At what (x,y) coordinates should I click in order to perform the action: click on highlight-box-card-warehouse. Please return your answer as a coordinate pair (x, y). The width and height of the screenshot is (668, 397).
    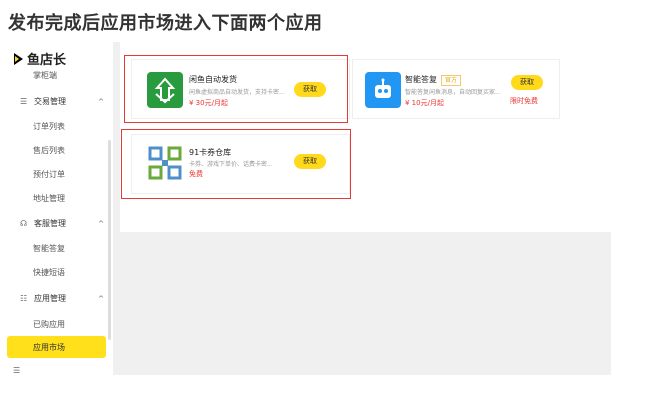
    Looking at the image, I should click on (236, 164).